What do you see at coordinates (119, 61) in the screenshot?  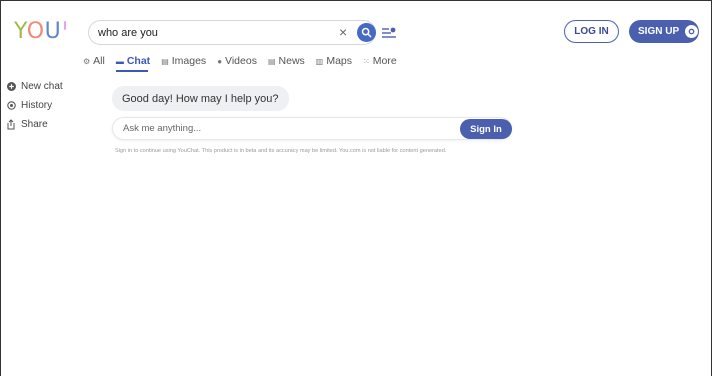 I see `chat-icon: ▬` at bounding box center [119, 61].